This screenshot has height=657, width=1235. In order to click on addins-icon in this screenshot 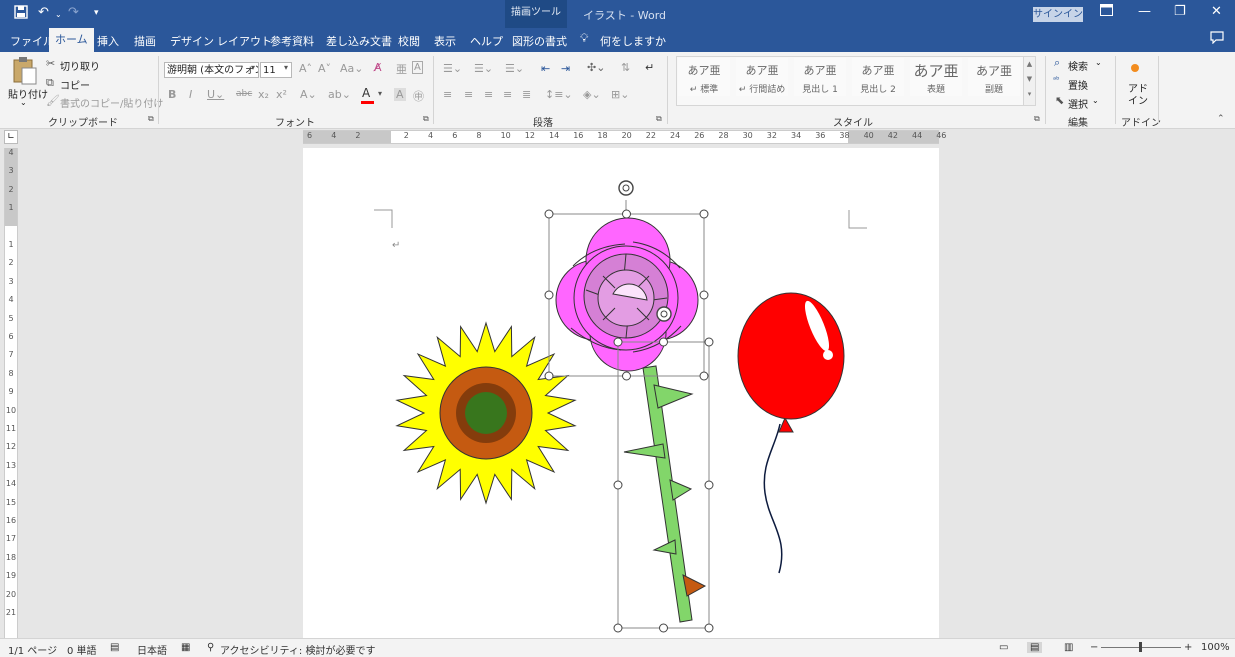, I will do `click(1135, 68)`.